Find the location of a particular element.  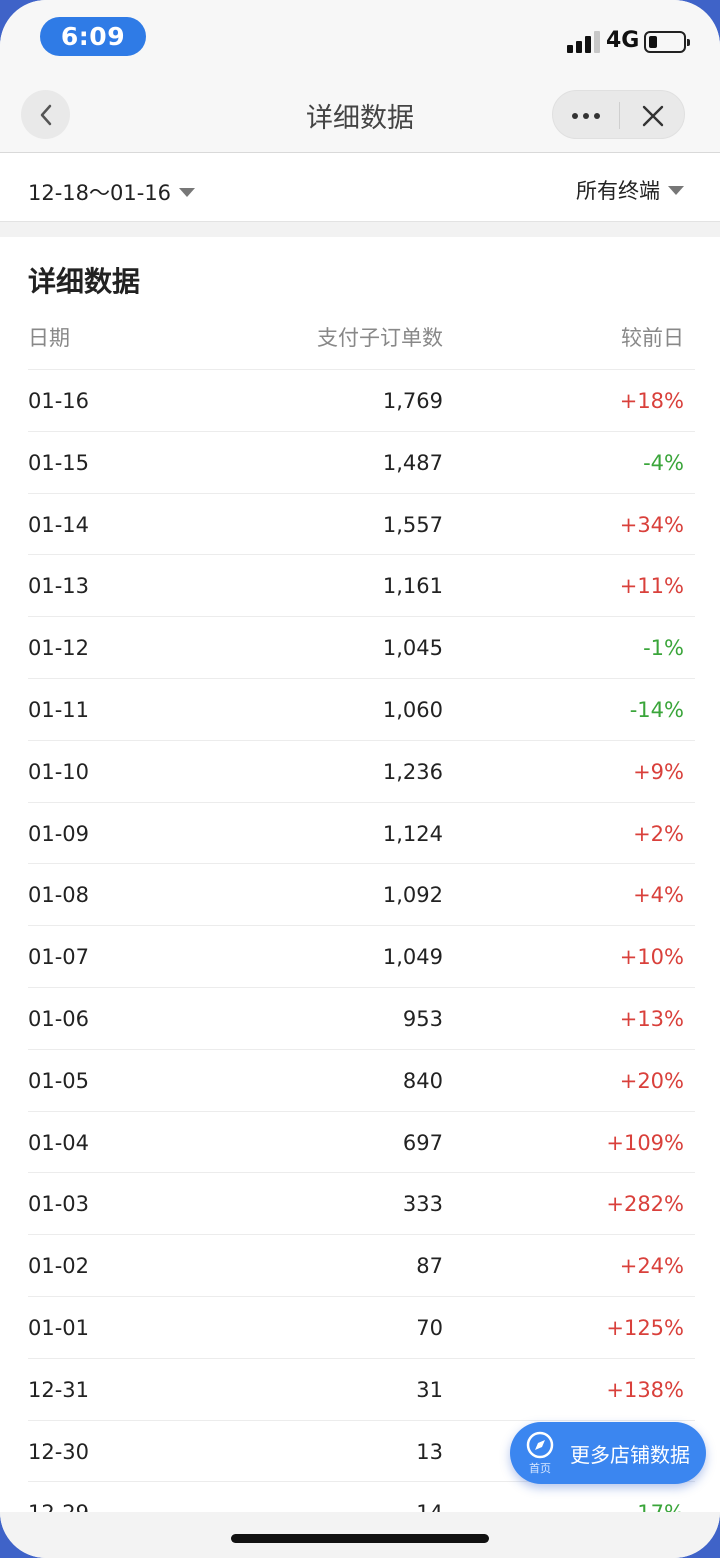

date-range-label: 12-18～01-16 is located at coordinates (100, 193).